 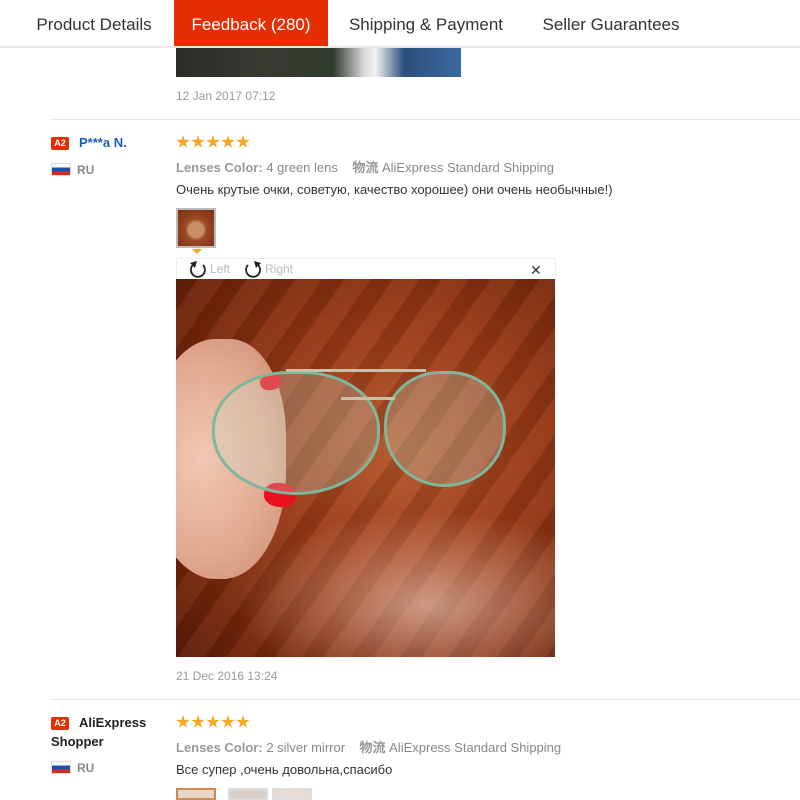 I want to click on tab-seller-guarantees: Seller Guarantees, so click(x=611, y=23).